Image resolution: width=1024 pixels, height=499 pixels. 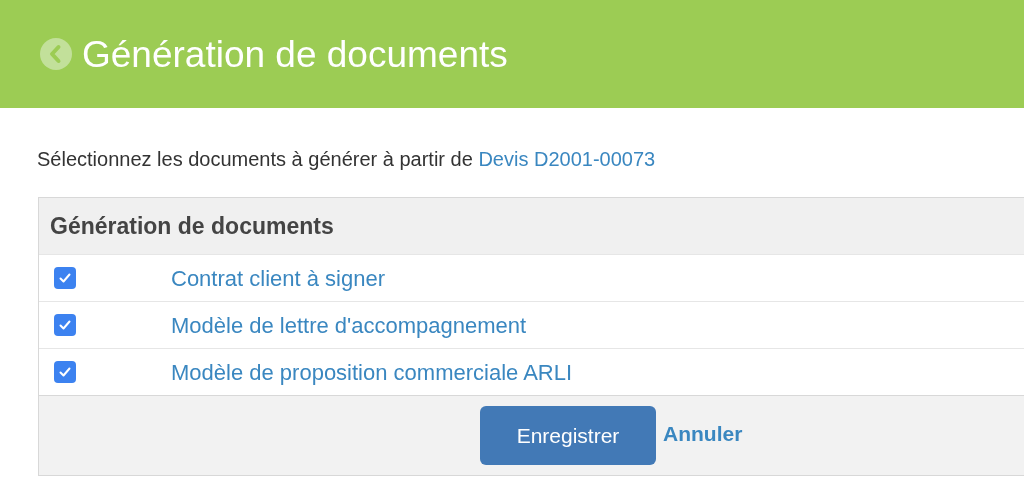 What do you see at coordinates (568, 435) in the screenshot?
I see `save-button: Enregistrer` at bounding box center [568, 435].